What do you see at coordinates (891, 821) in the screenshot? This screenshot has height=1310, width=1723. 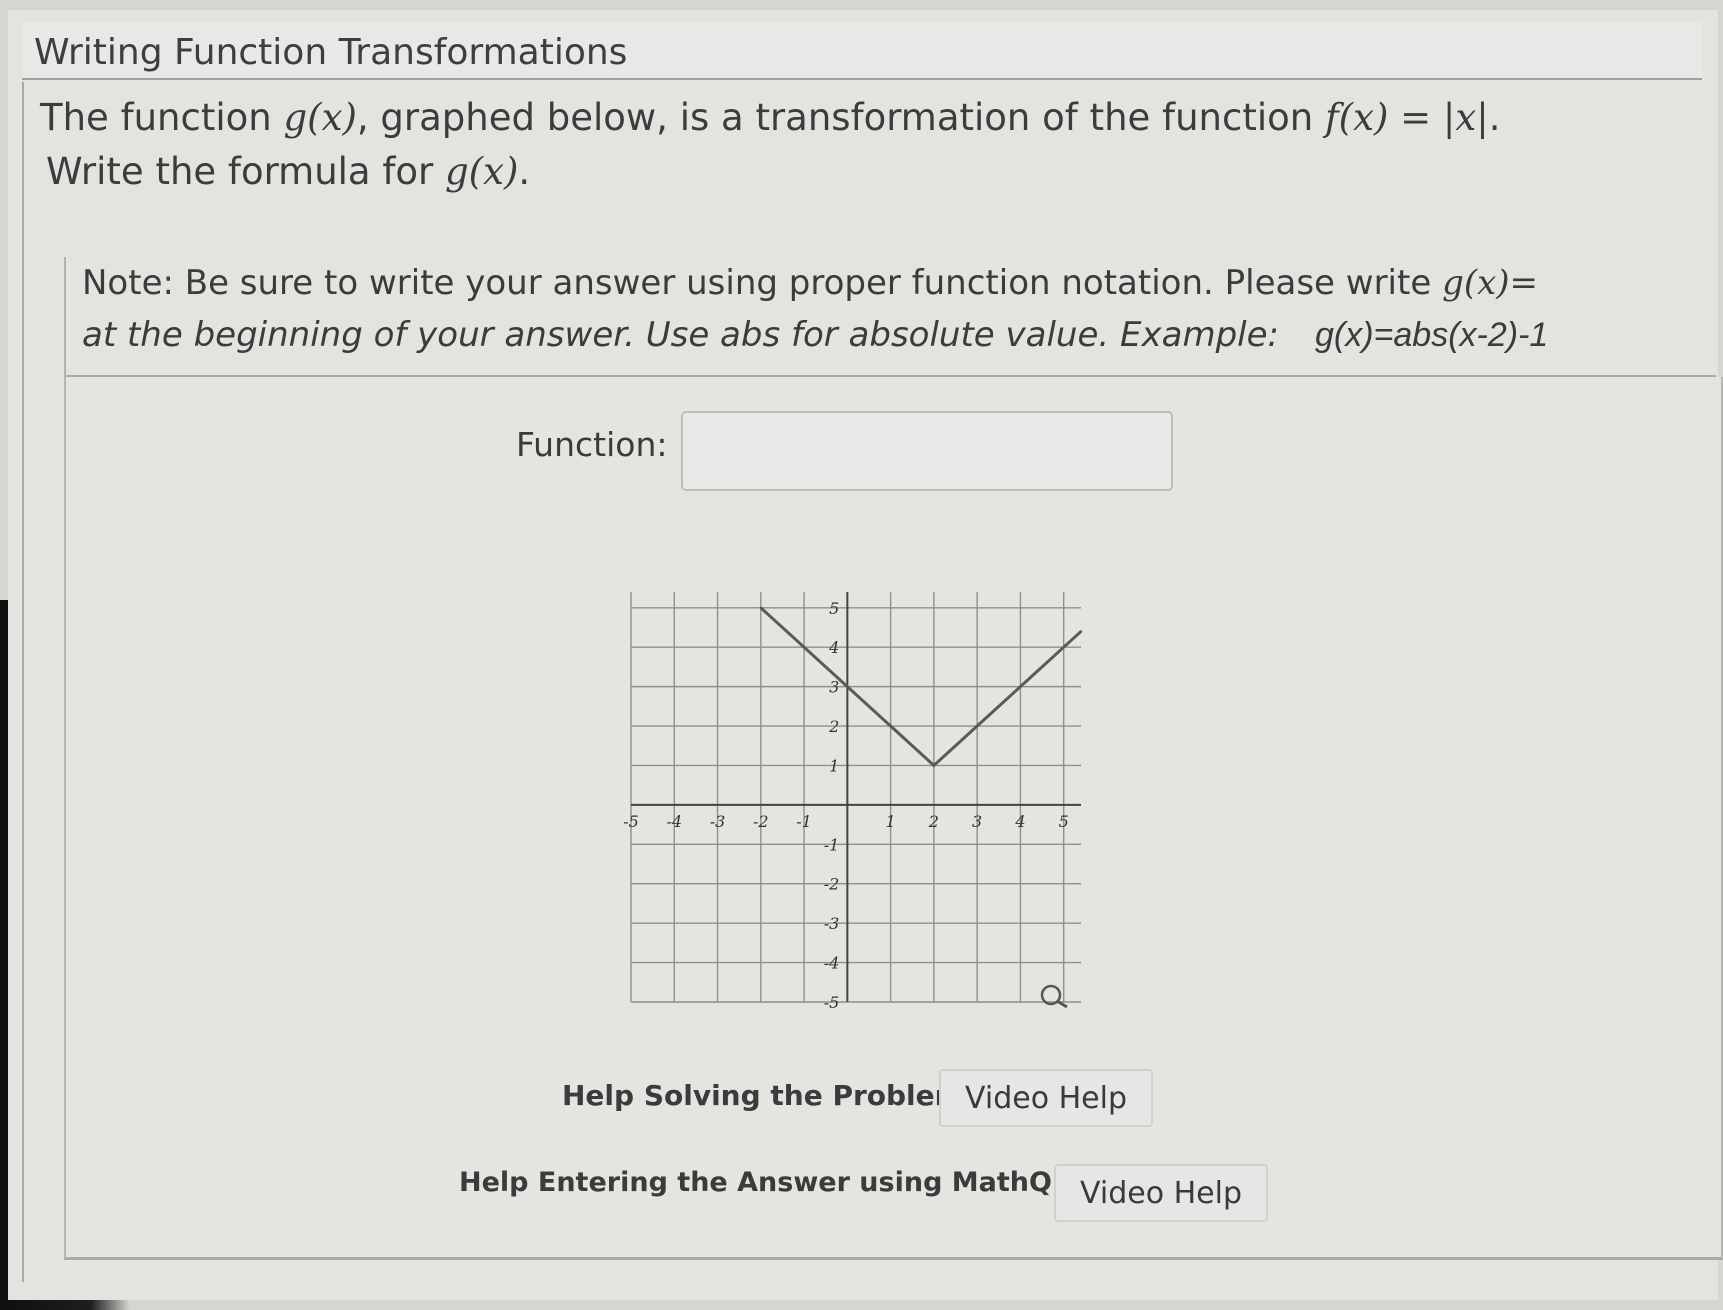 I see `x-tick-label: 1` at bounding box center [891, 821].